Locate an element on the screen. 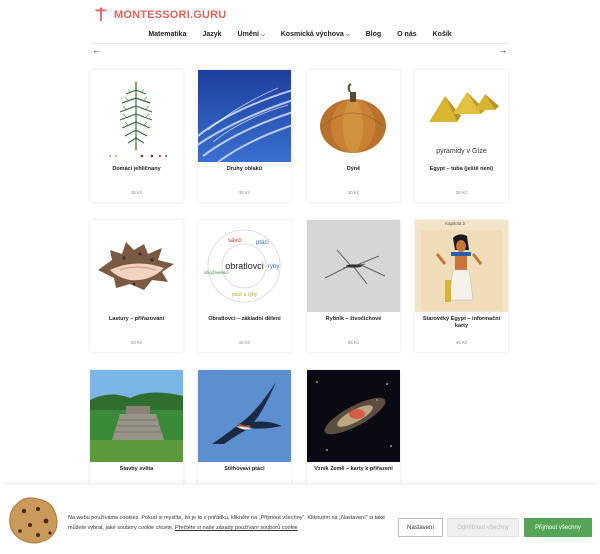  nav-item-blog: Blog is located at coordinates (374, 34).